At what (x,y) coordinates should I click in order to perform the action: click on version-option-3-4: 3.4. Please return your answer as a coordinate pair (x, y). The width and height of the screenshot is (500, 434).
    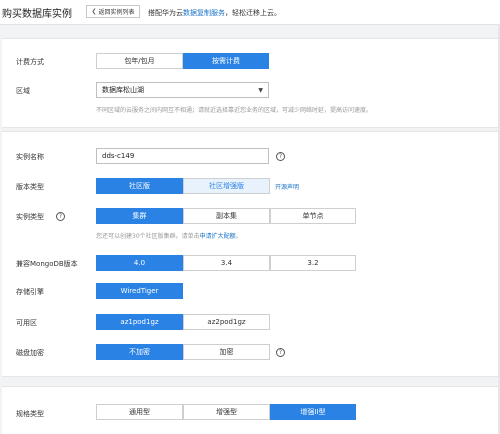
    Looking at the image, I should click on (226, 263).